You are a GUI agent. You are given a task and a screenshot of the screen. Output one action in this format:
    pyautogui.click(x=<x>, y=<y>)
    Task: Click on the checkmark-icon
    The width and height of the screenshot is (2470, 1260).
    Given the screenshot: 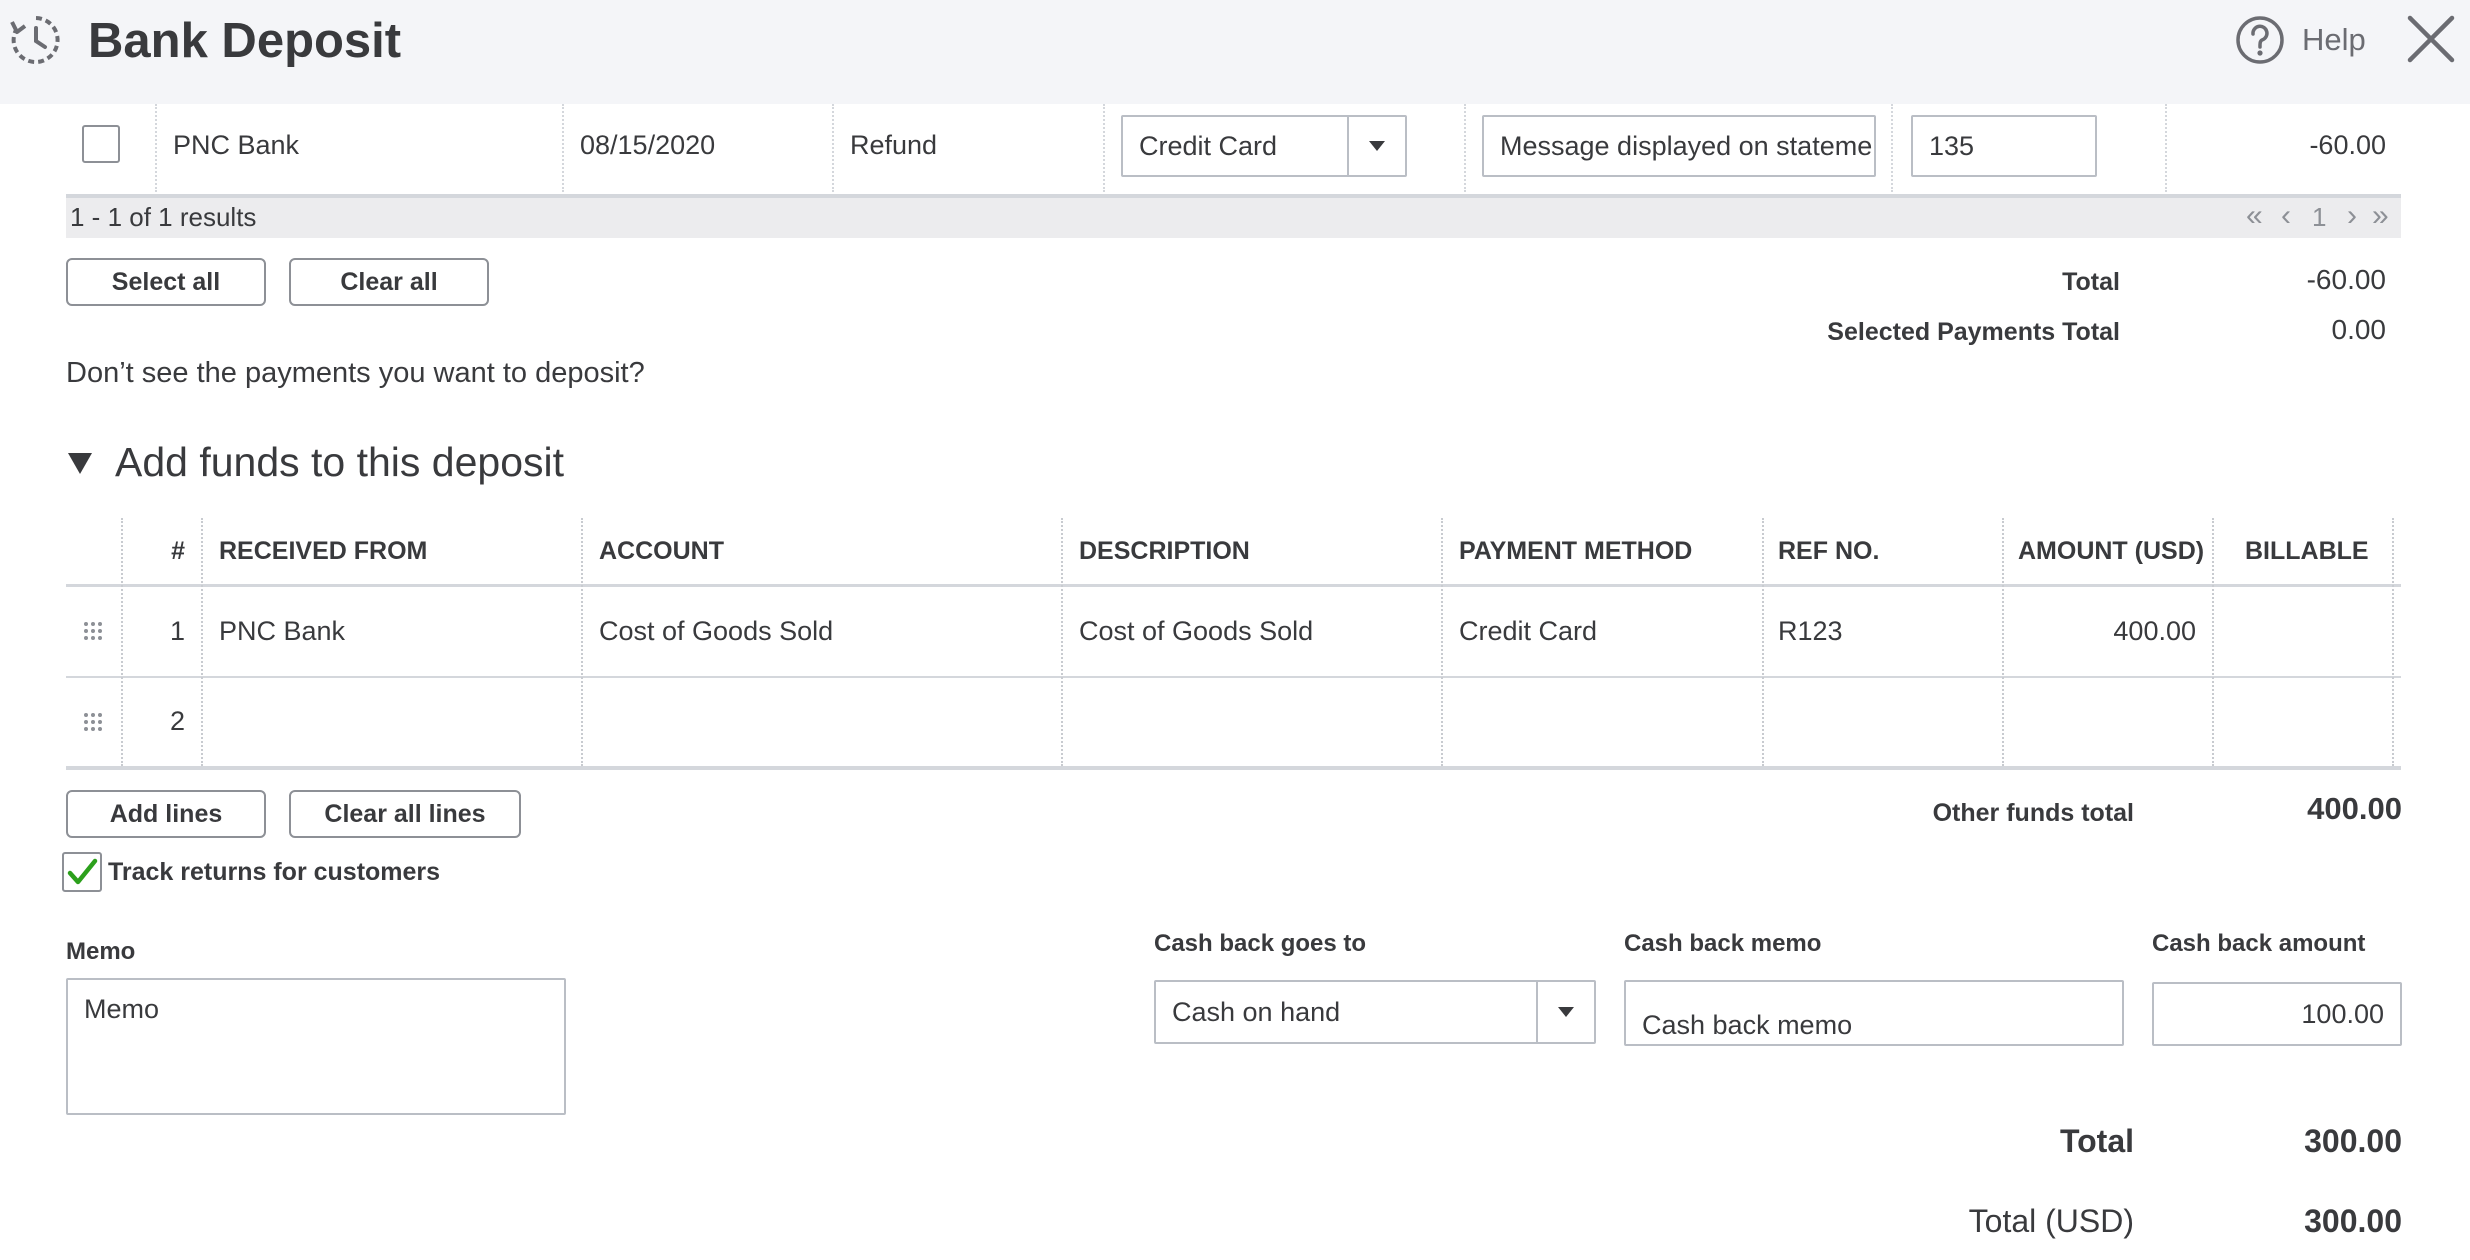 What is the action you would take?
    pyautogui.click(x=82, y=871)
    